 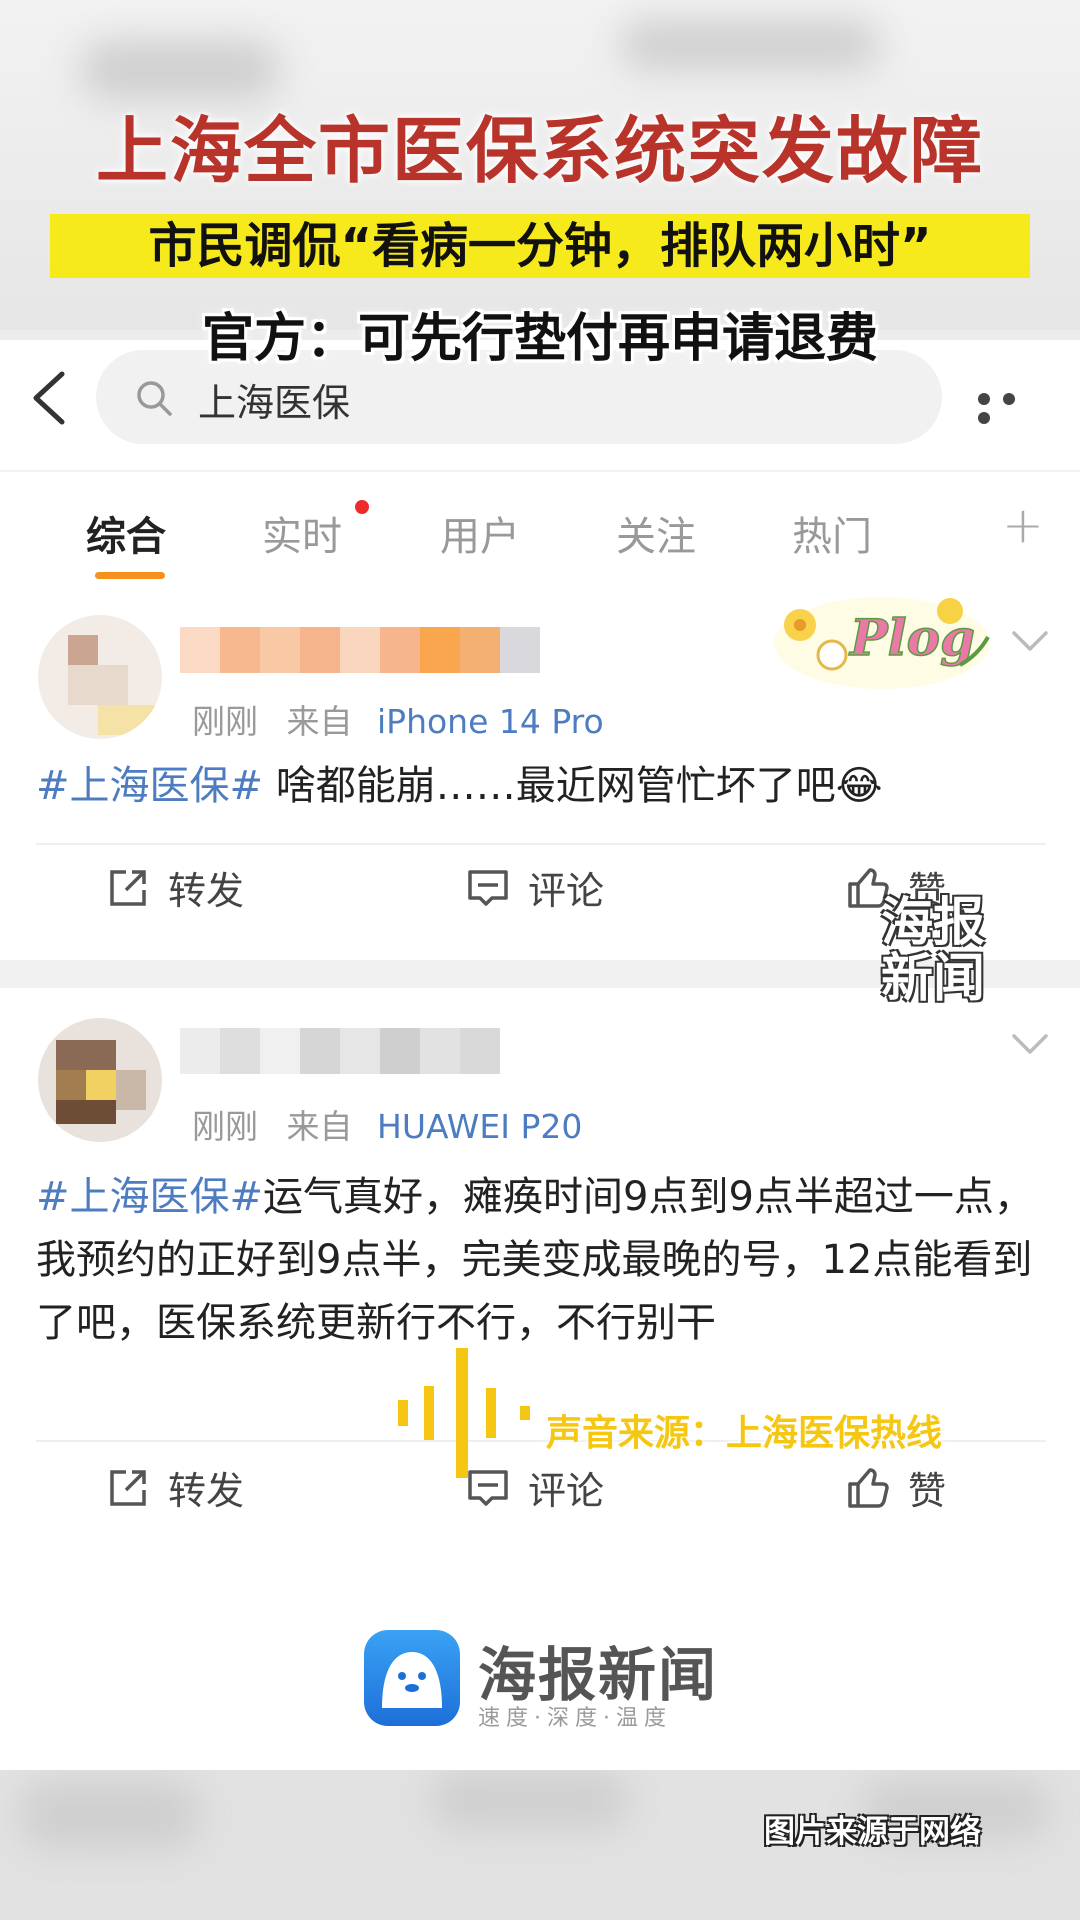 I want to click on new-content-dot, so click(x=362, y=507).